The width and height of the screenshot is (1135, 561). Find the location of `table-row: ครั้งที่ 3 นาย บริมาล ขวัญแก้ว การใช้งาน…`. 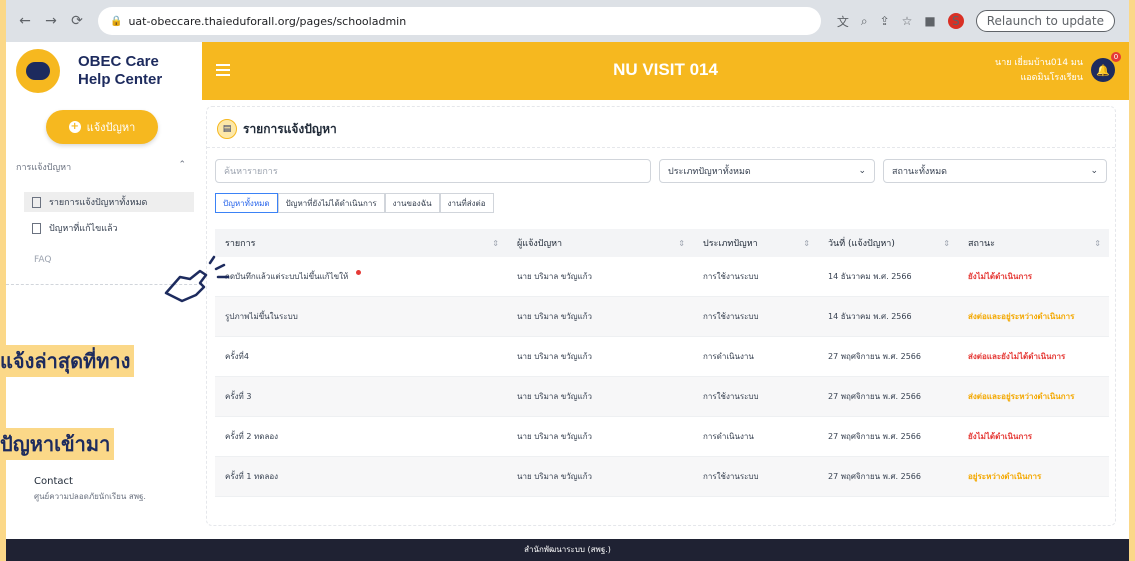

table-row: ครั้งที่ 3 นาย บริมาล ขวัญแก้ว การใช้งาน… is located at coordinates (662, 397).